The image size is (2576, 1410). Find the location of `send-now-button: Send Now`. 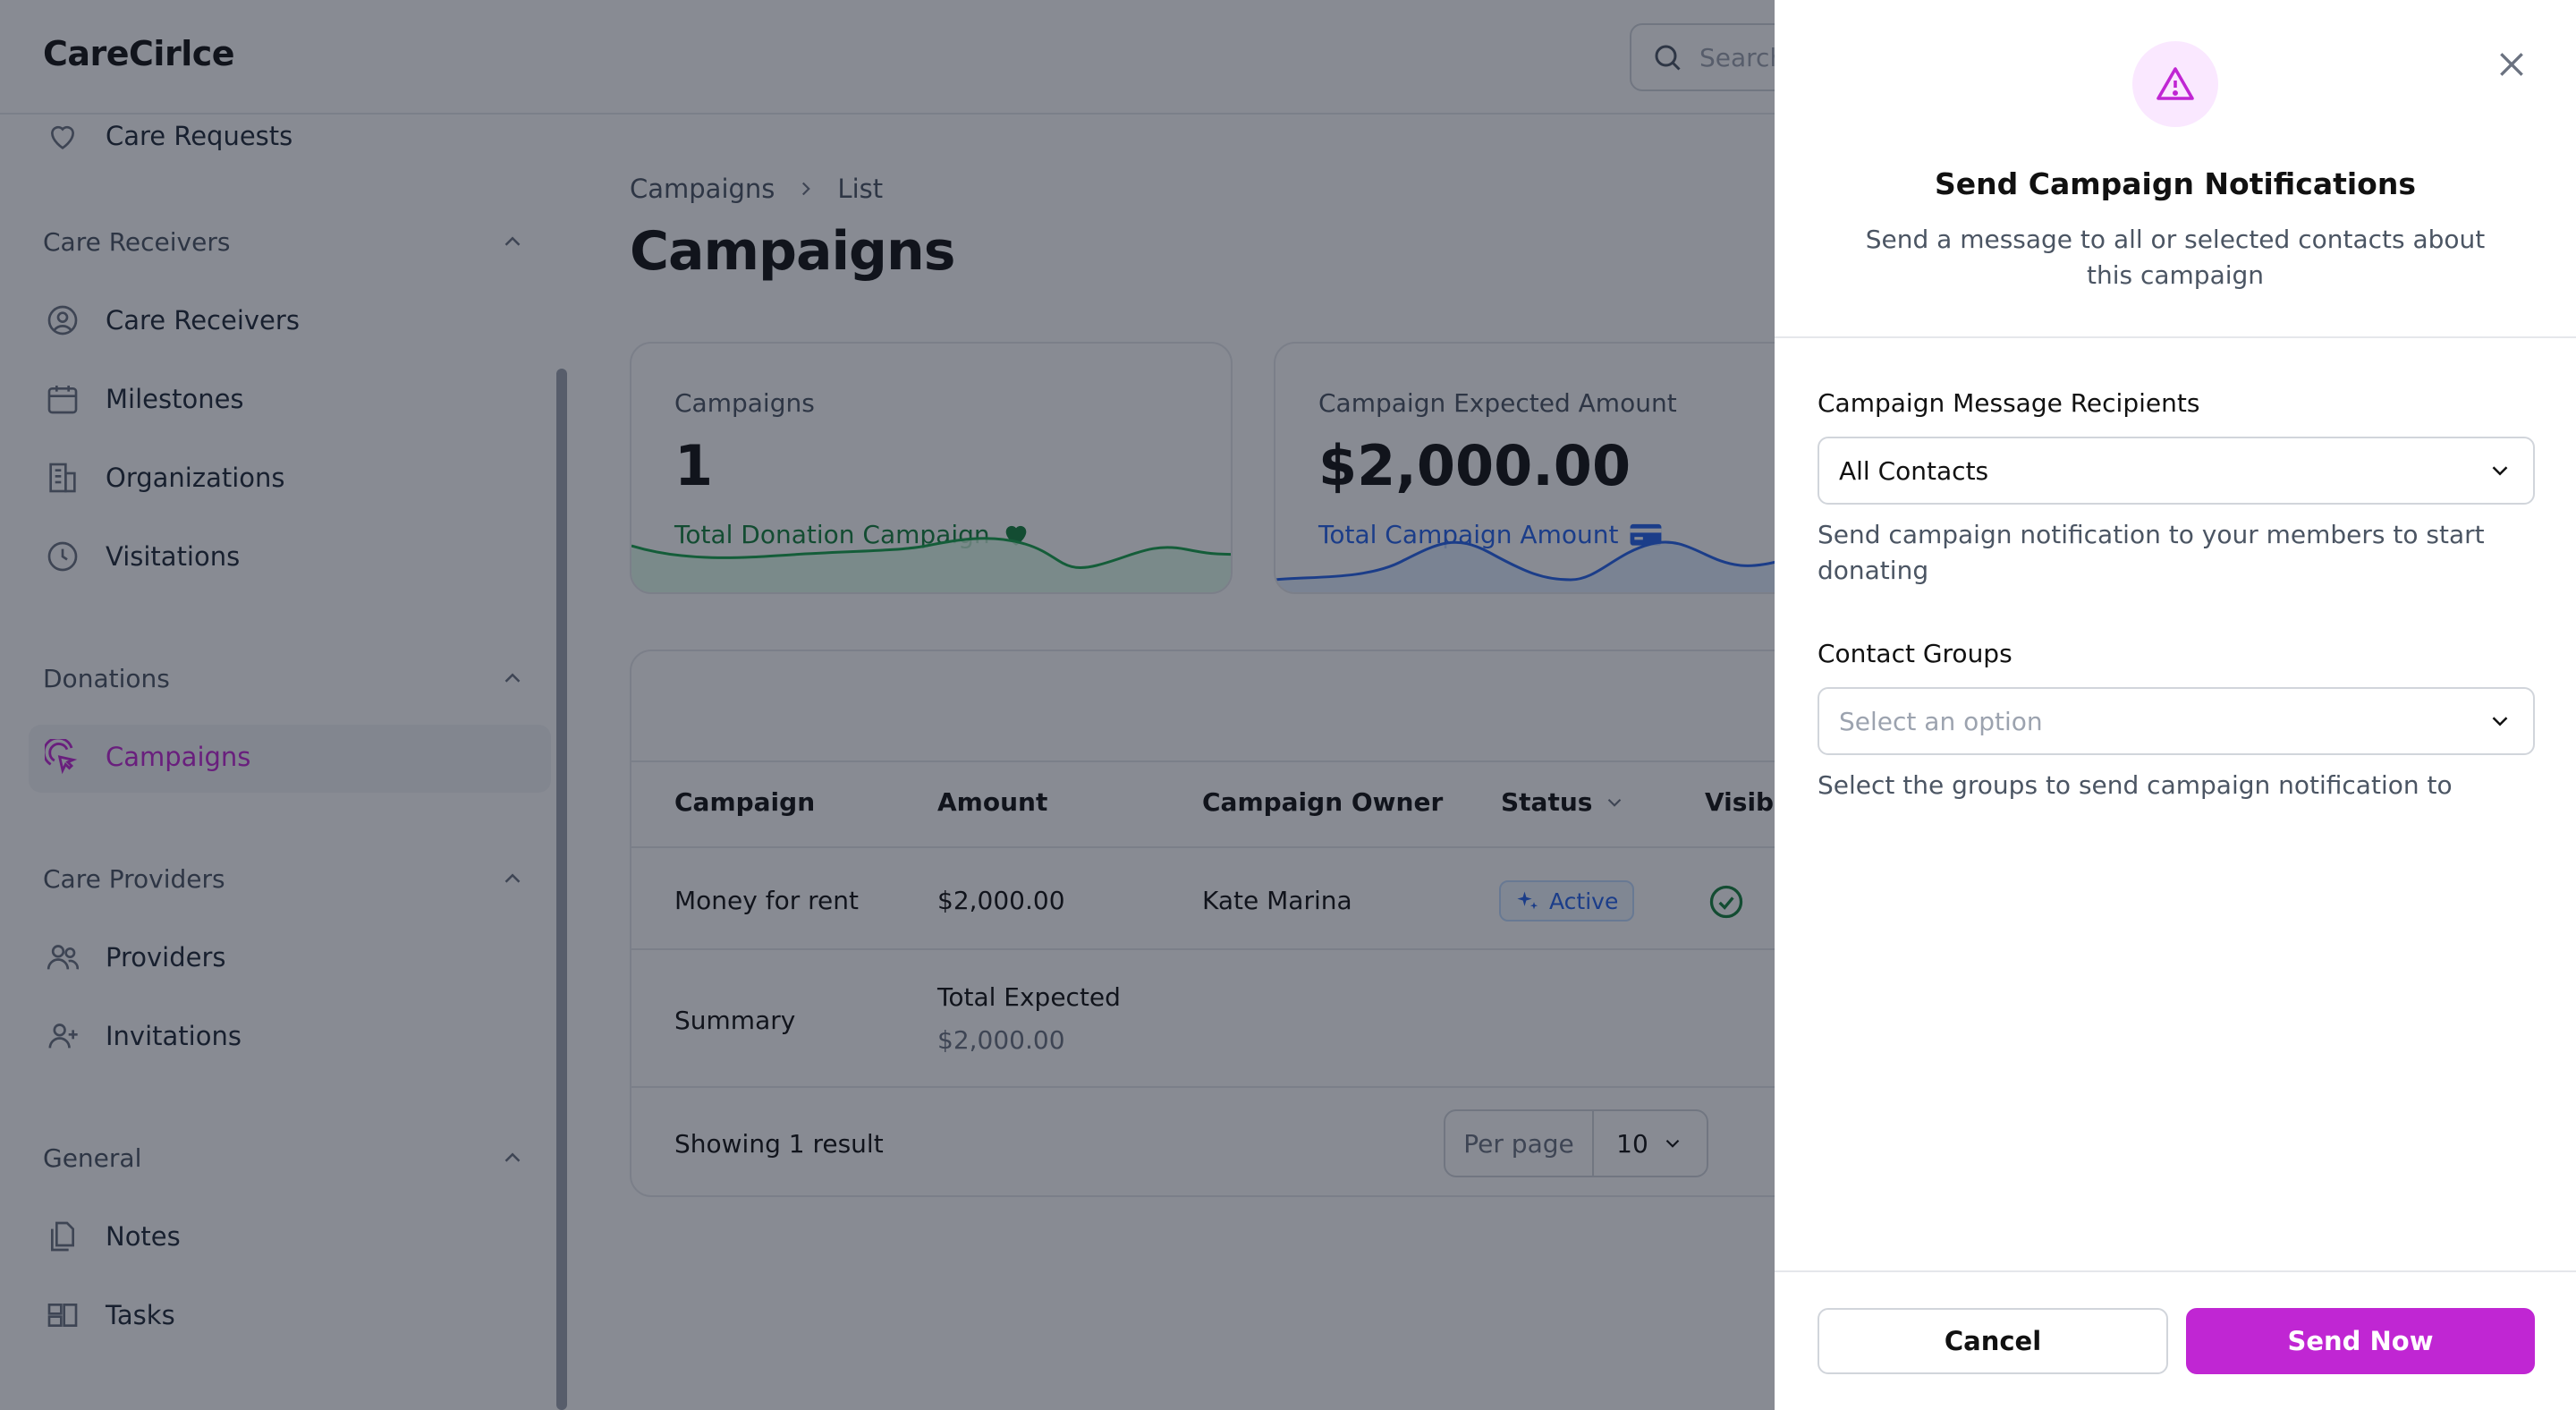

send-now-button: Send Now is located at coordinates (2360, 1341).